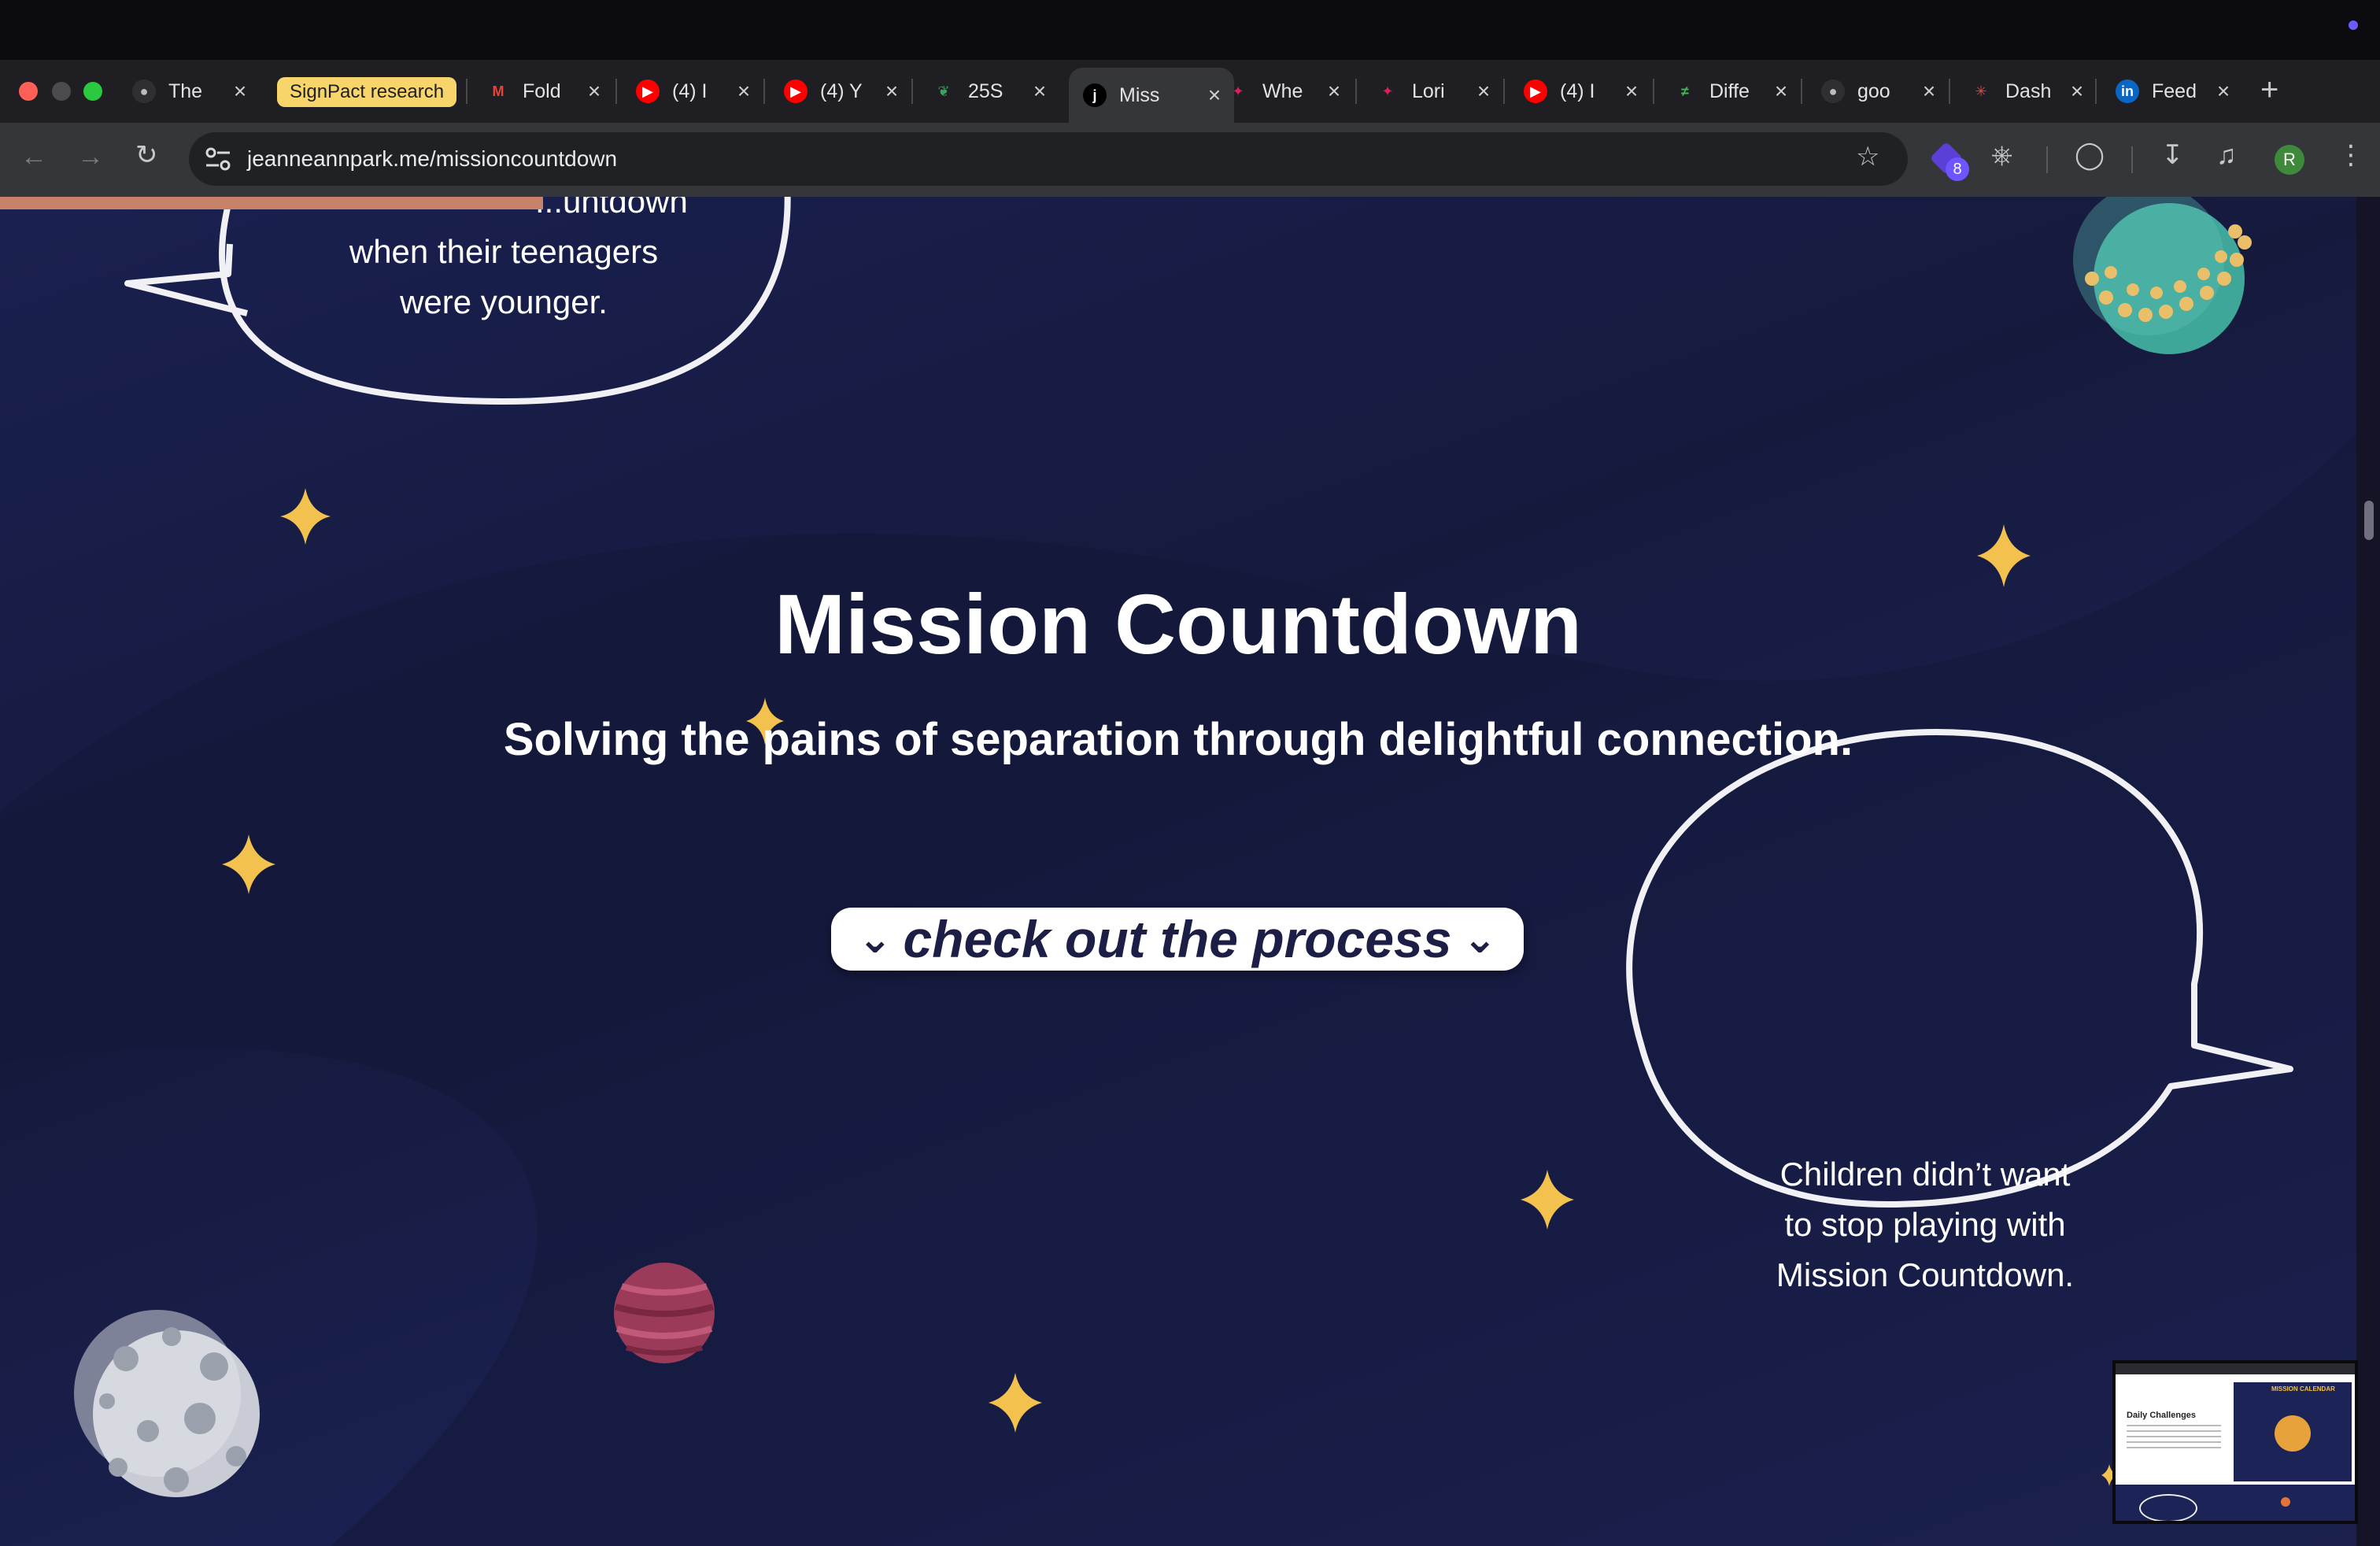 Image resolution: width=2380 pixels, height=1546 pixels. I want to click on tab-10: ≠ Diffe ×, so click(1730, 91).